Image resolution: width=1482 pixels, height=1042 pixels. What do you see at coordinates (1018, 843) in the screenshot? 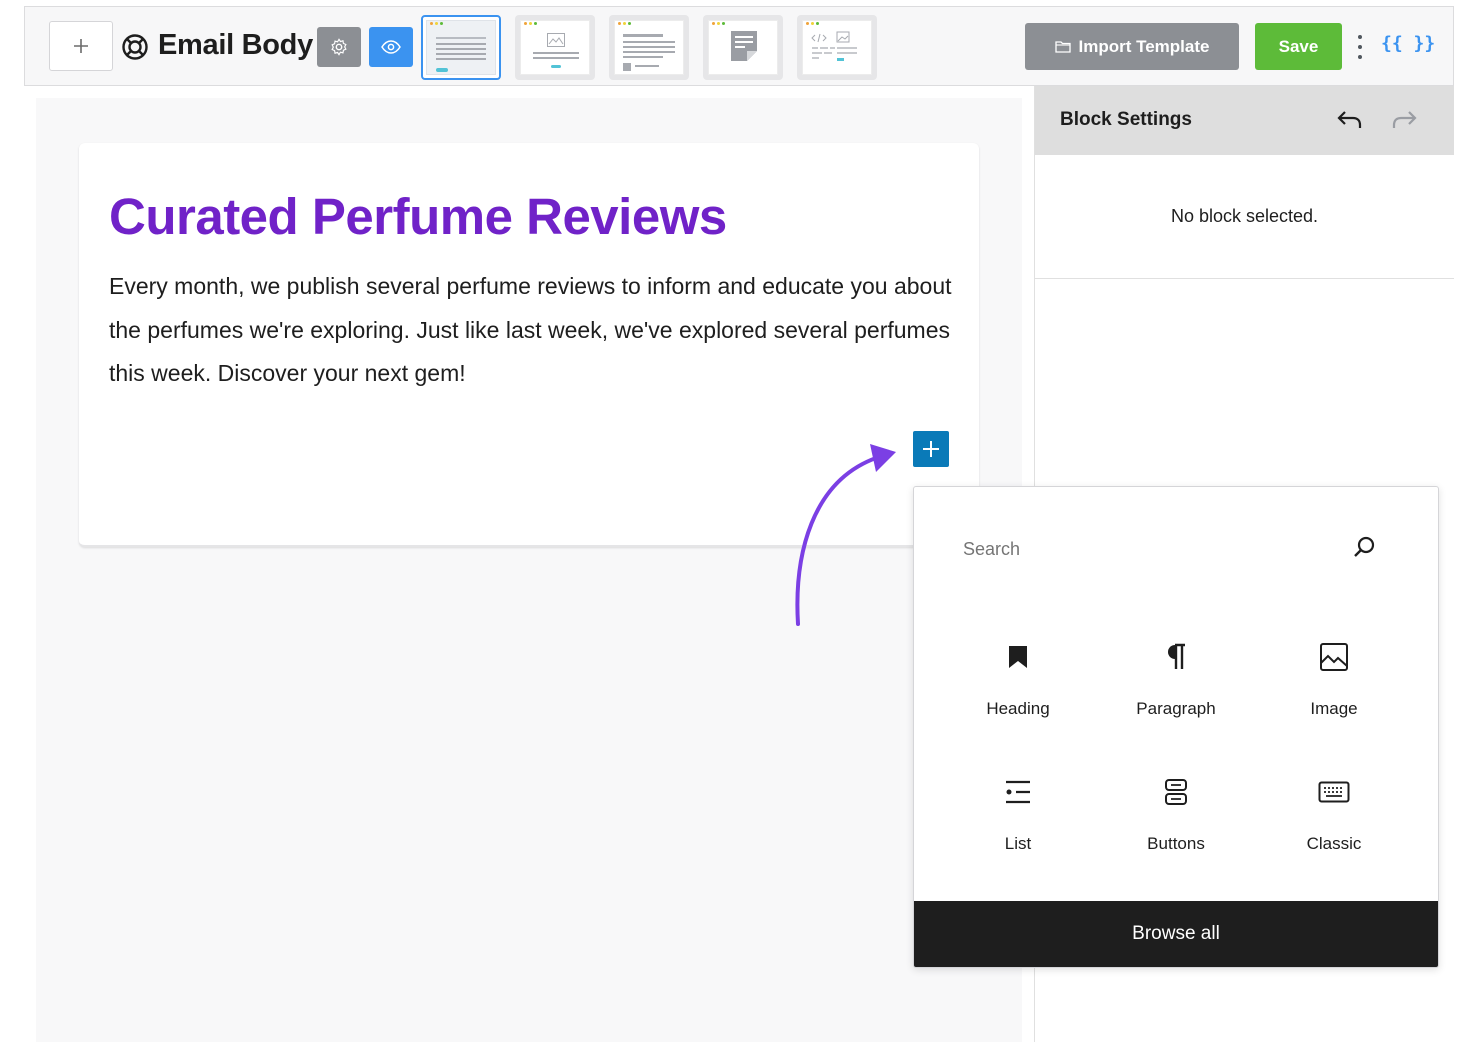
I see `block-list-label: List` at bounding box center [1018, 843].